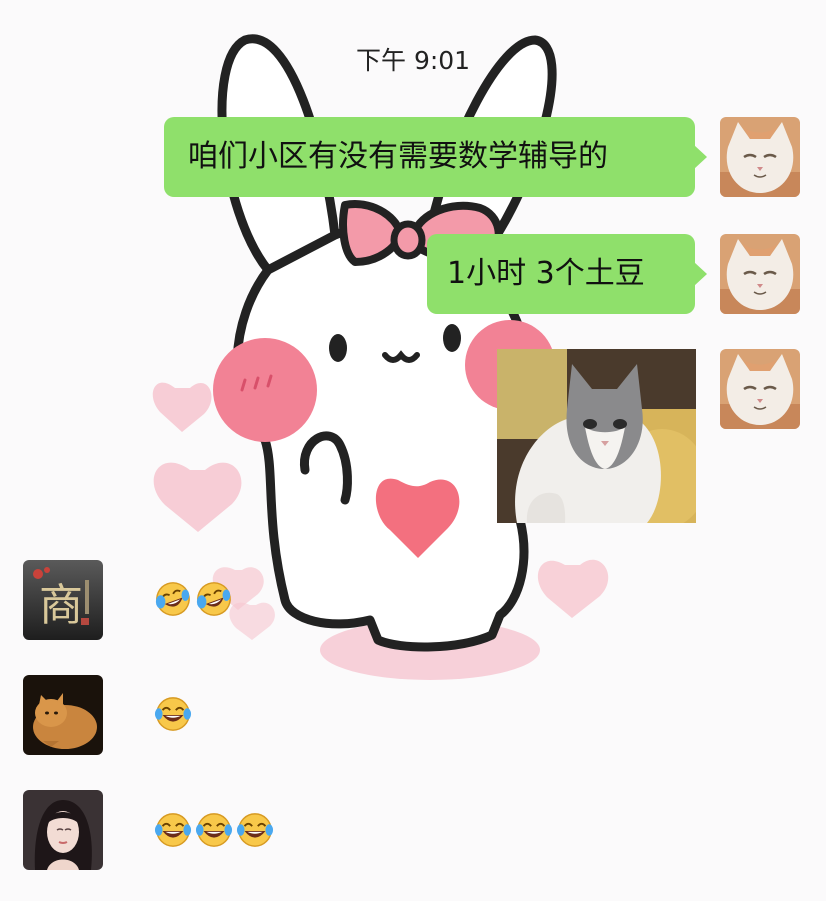 This screenshot has width=826, height=901. What do you see at coordinates (371, 233) in the screenshot?
I see `bow-left` at bounding box center [371, 233].